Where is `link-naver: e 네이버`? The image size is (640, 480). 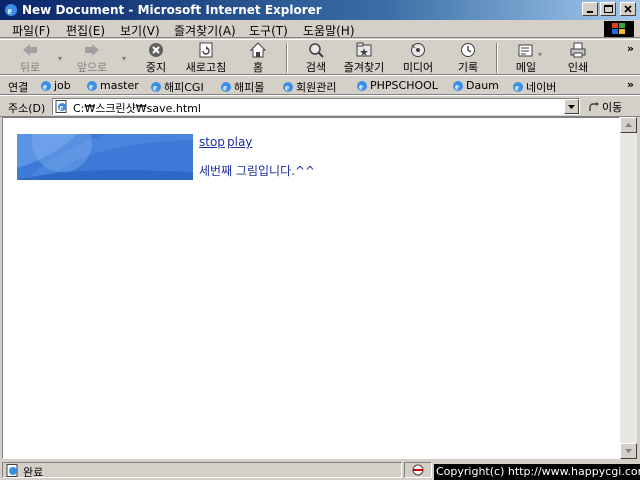
link-naver: e 네이버 is located at coordinates (534, 87).